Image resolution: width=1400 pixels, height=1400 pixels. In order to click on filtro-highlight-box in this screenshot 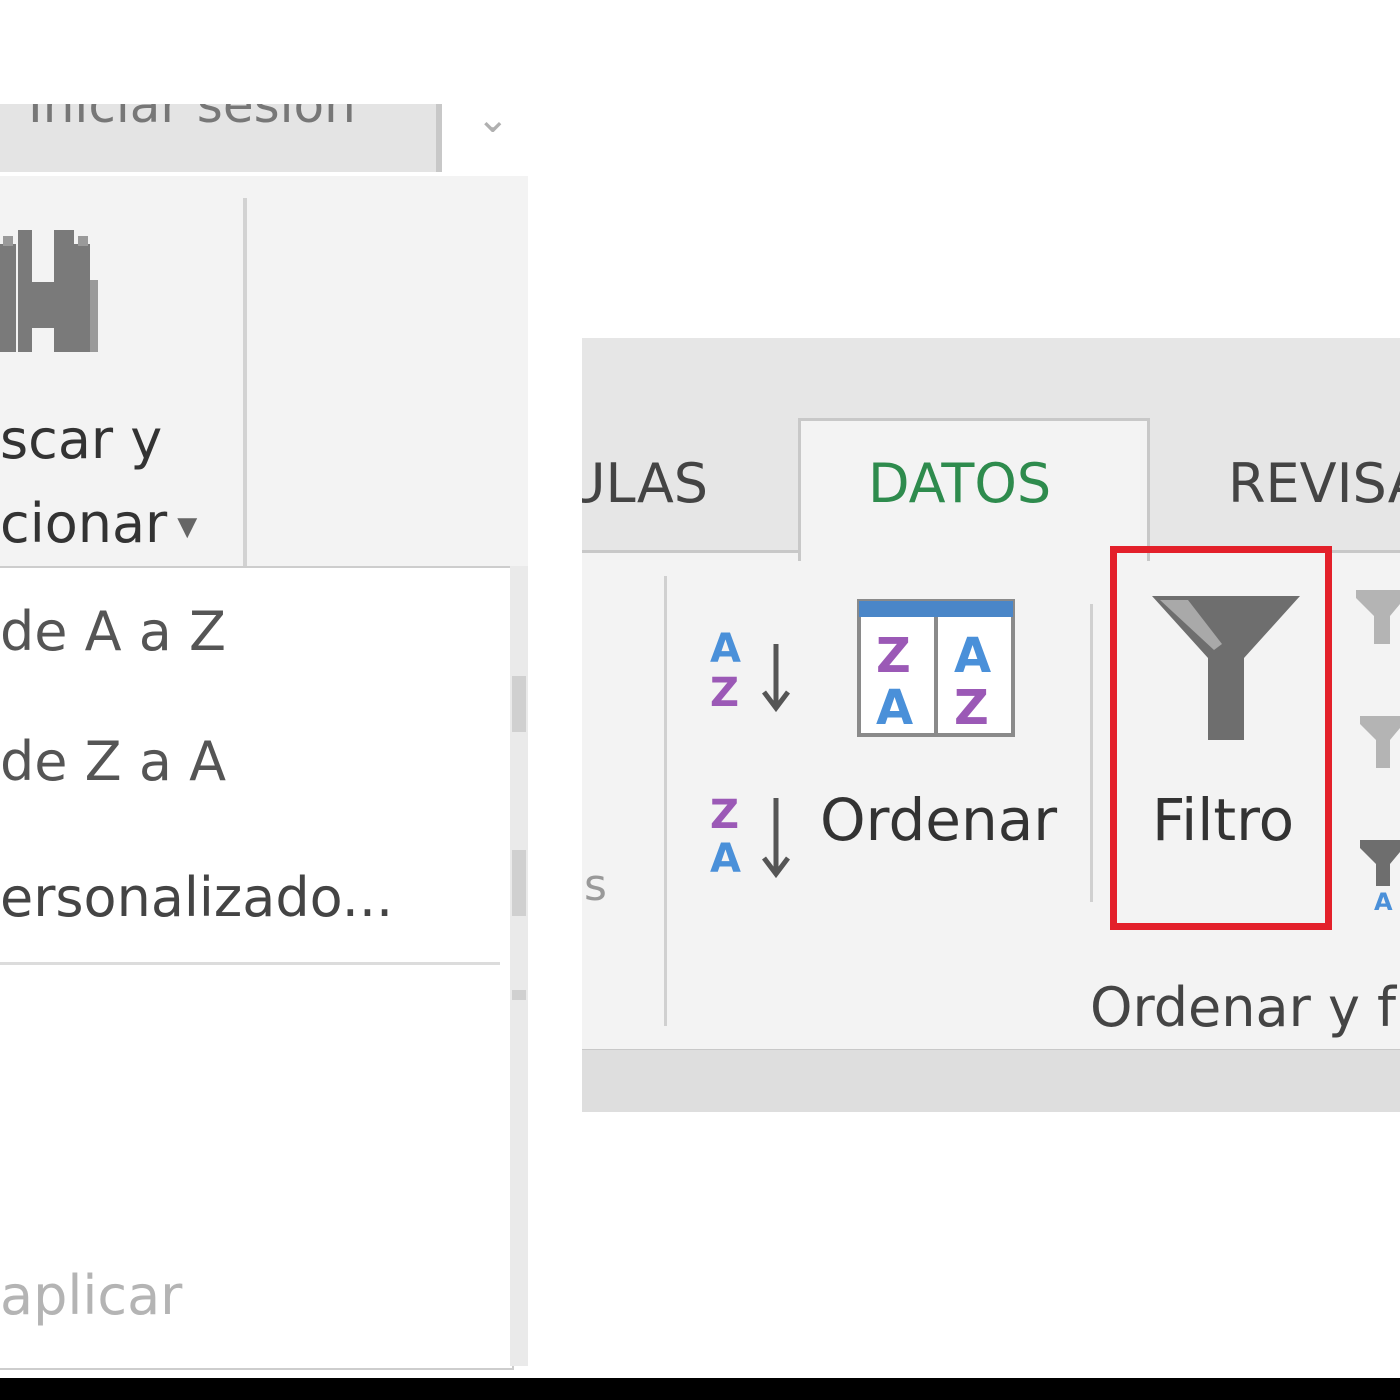, I will do `click(1221, 738)`.